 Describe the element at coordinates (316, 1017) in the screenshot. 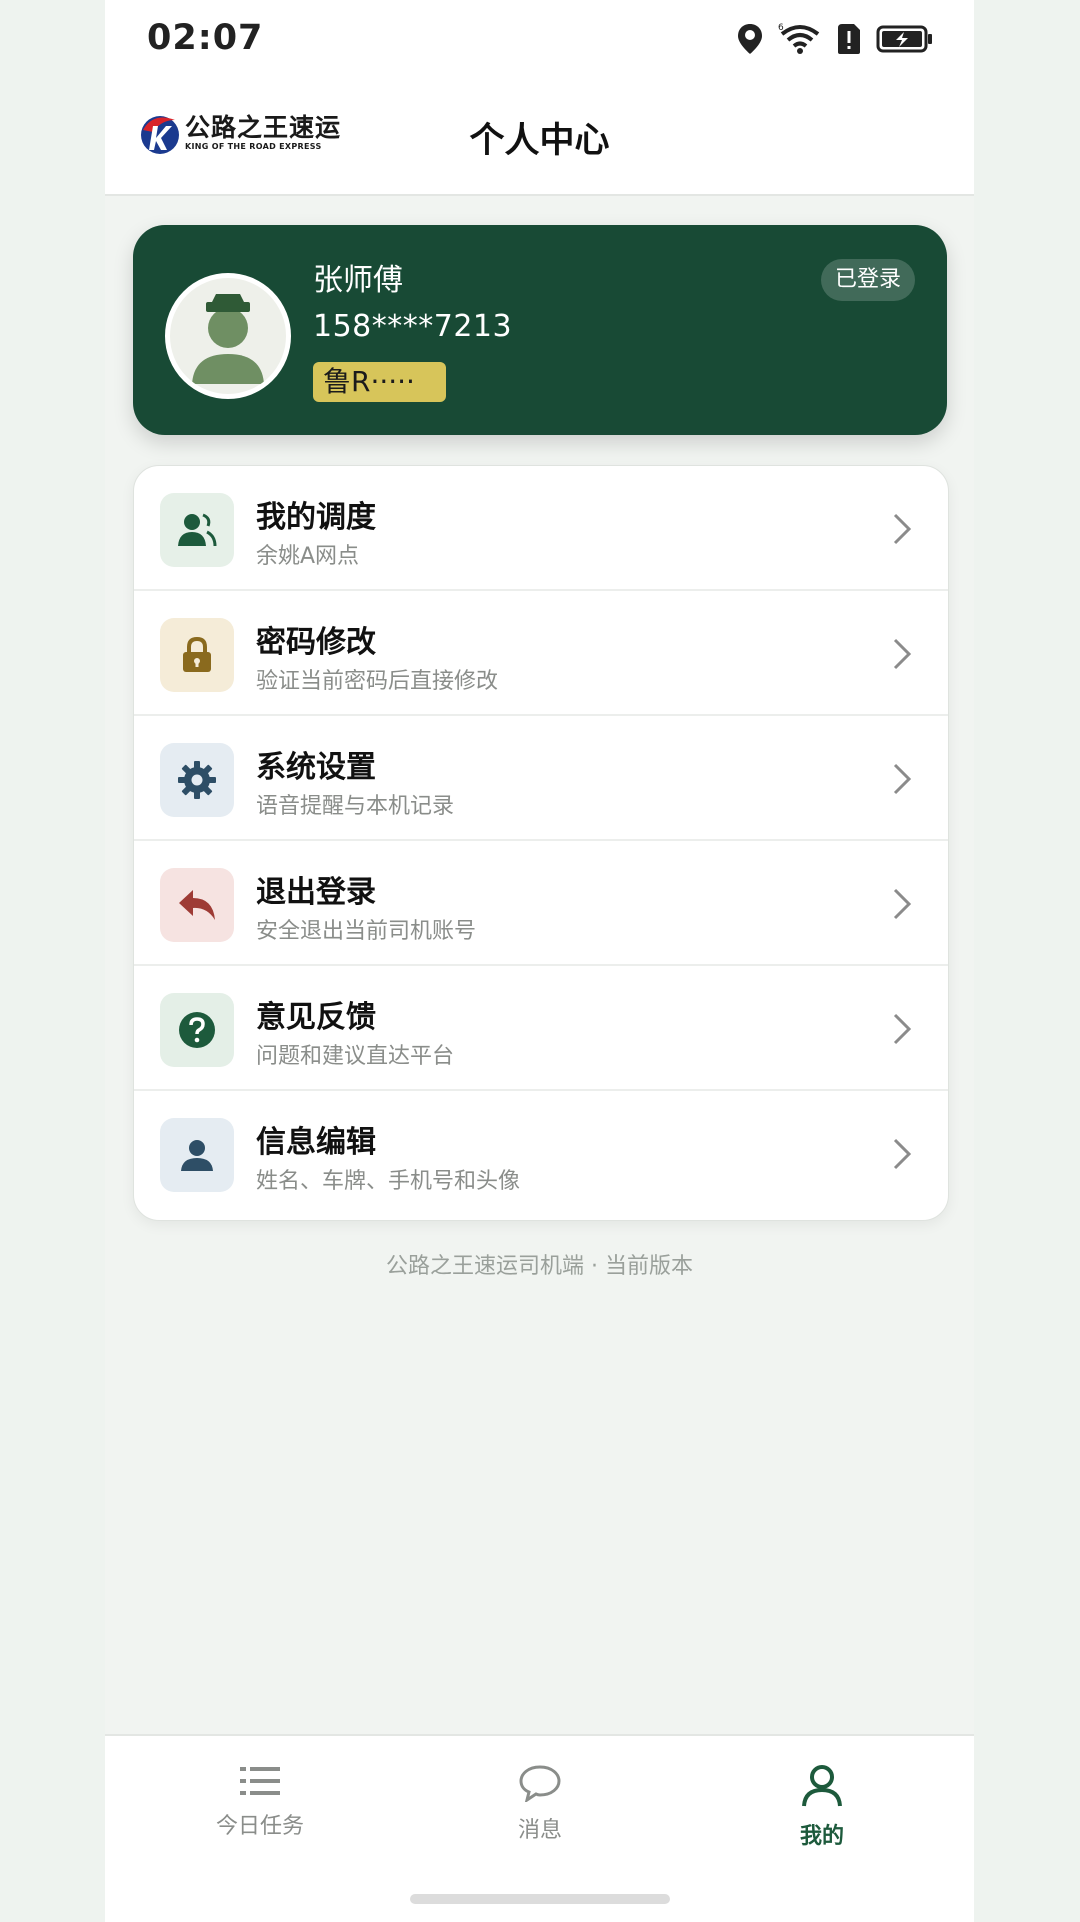

I see `menu-item-title: 意见反馈` at that location.